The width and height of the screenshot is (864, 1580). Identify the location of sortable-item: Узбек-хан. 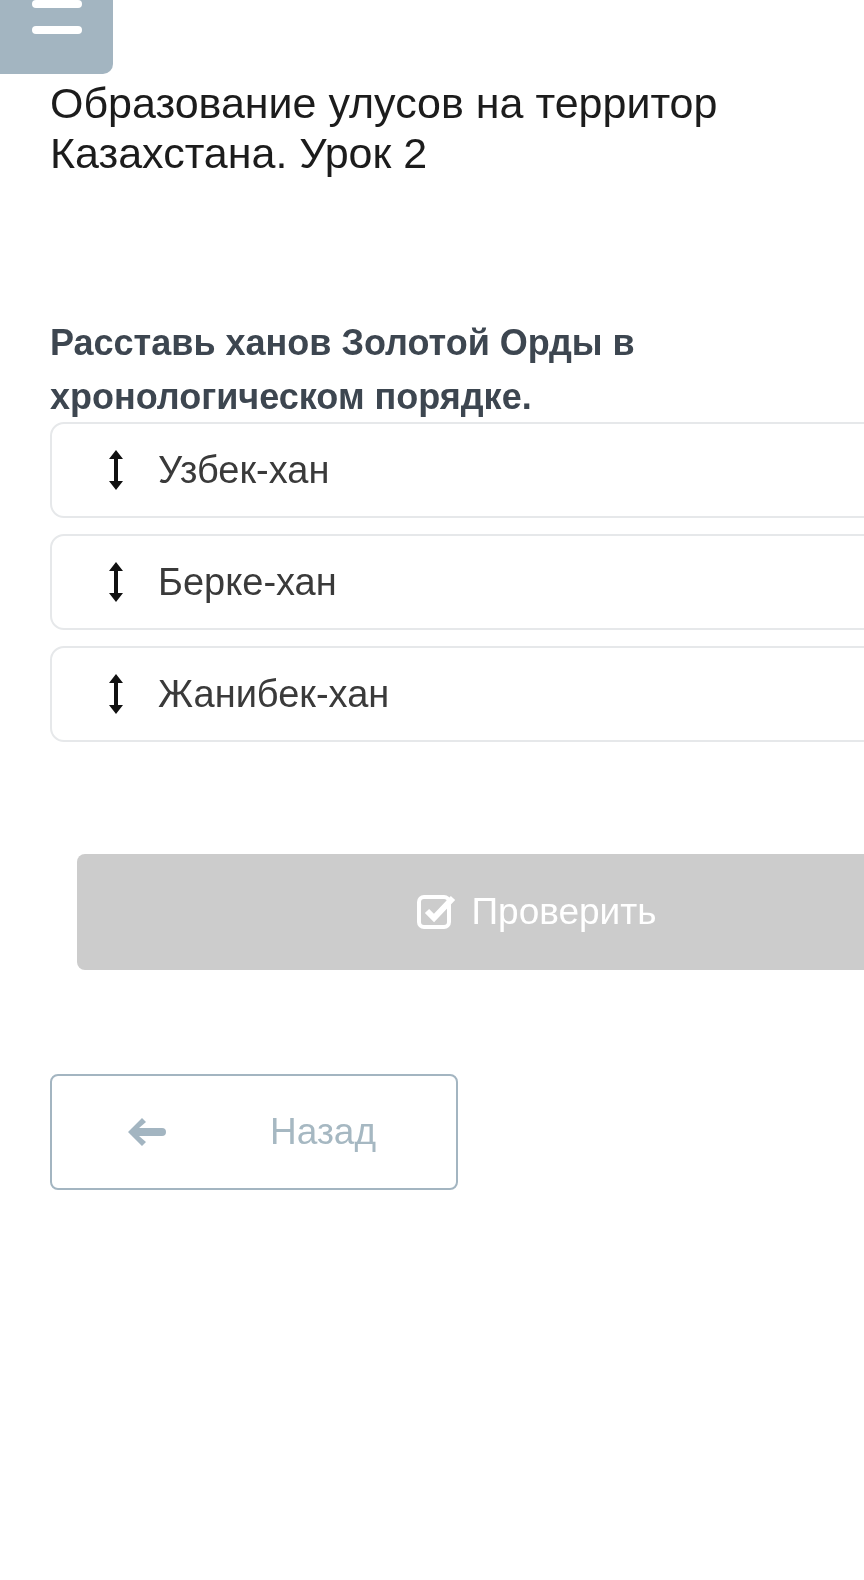
(457, 470).